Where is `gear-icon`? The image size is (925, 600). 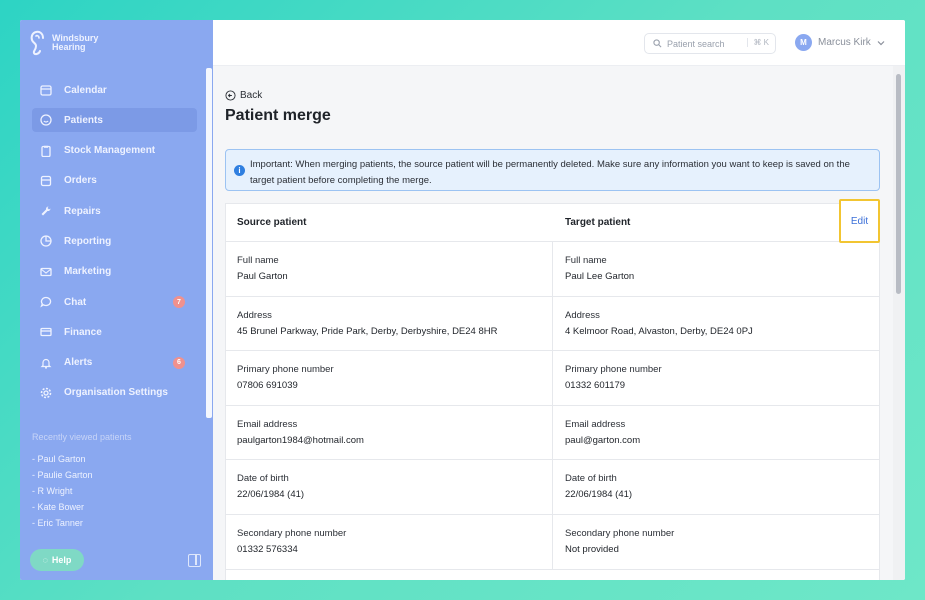
gear-icon is located at coordinates (46, 393).